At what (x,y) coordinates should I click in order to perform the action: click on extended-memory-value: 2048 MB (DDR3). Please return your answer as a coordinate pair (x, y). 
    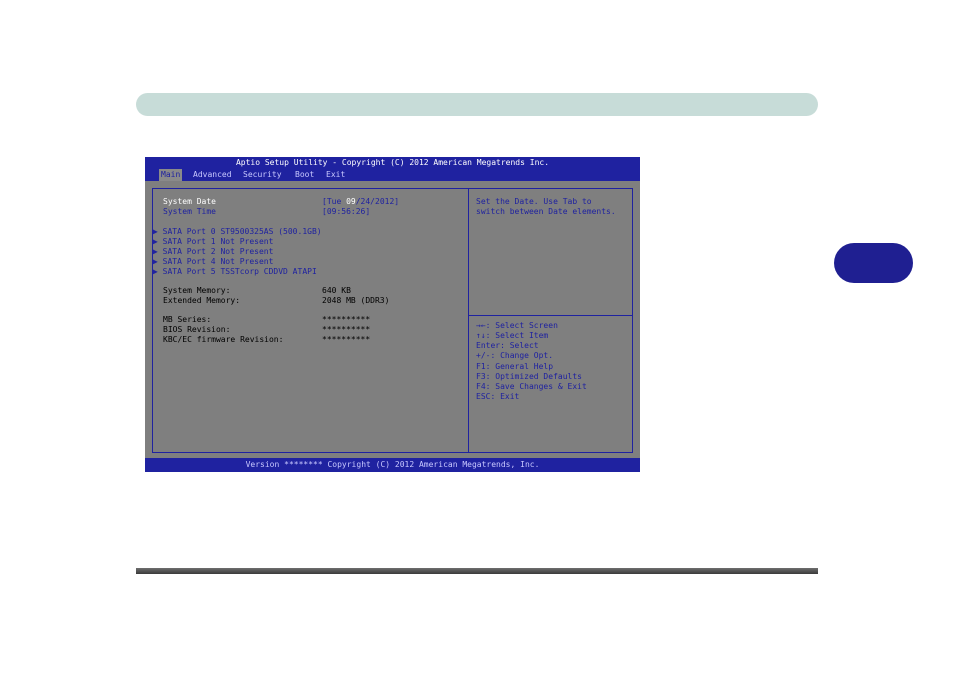
    Looking at the image, I should click on (356, 300).